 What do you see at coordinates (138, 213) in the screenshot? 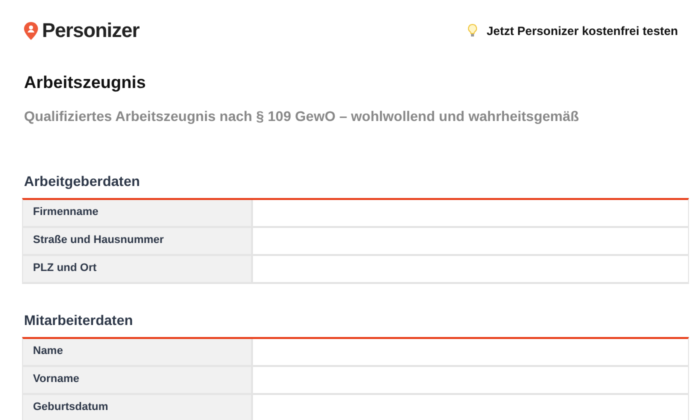
I see `field-label: Firmenname` at bounding box center [138, 213].